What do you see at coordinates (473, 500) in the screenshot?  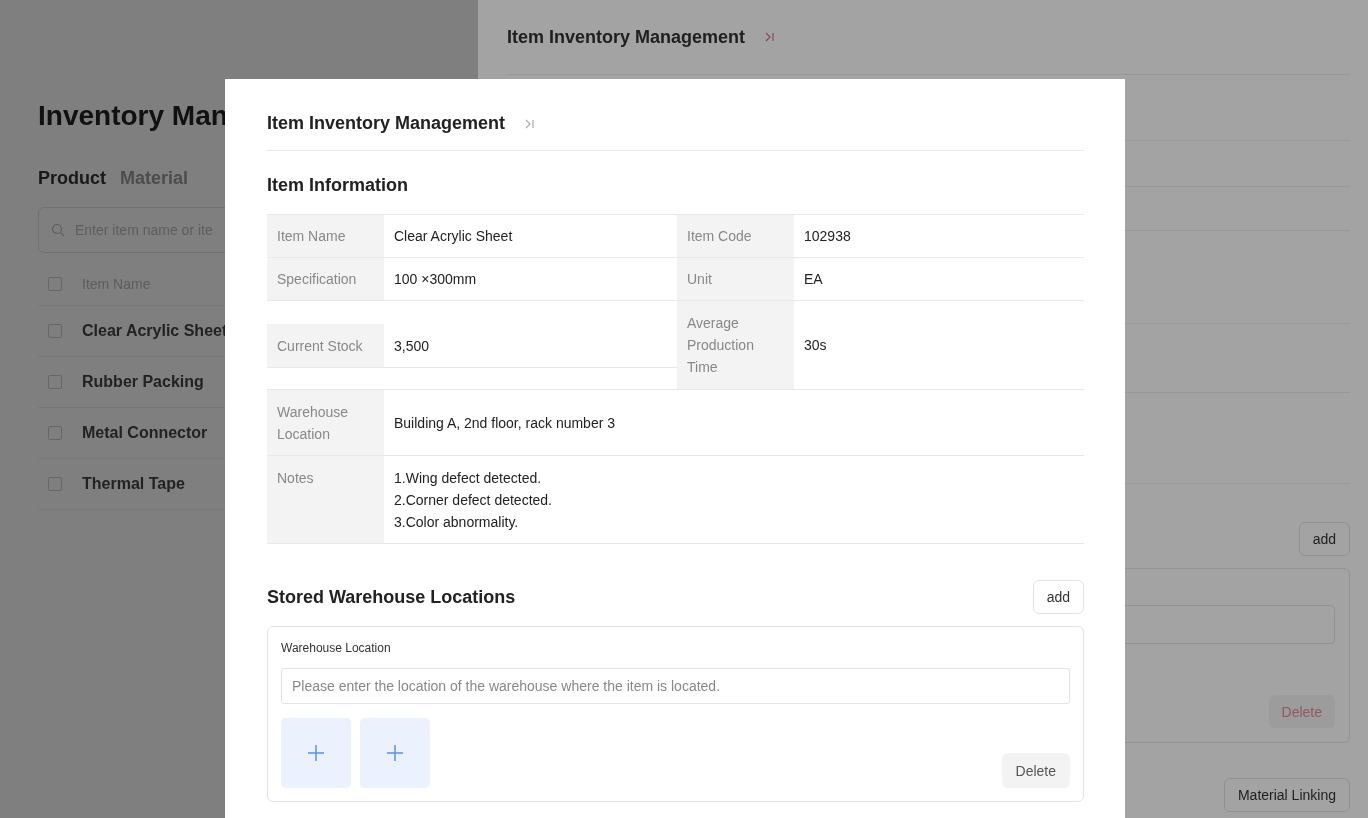 I see `note-line: 2.Corner defect detected.` at bounding box center [473, 500].